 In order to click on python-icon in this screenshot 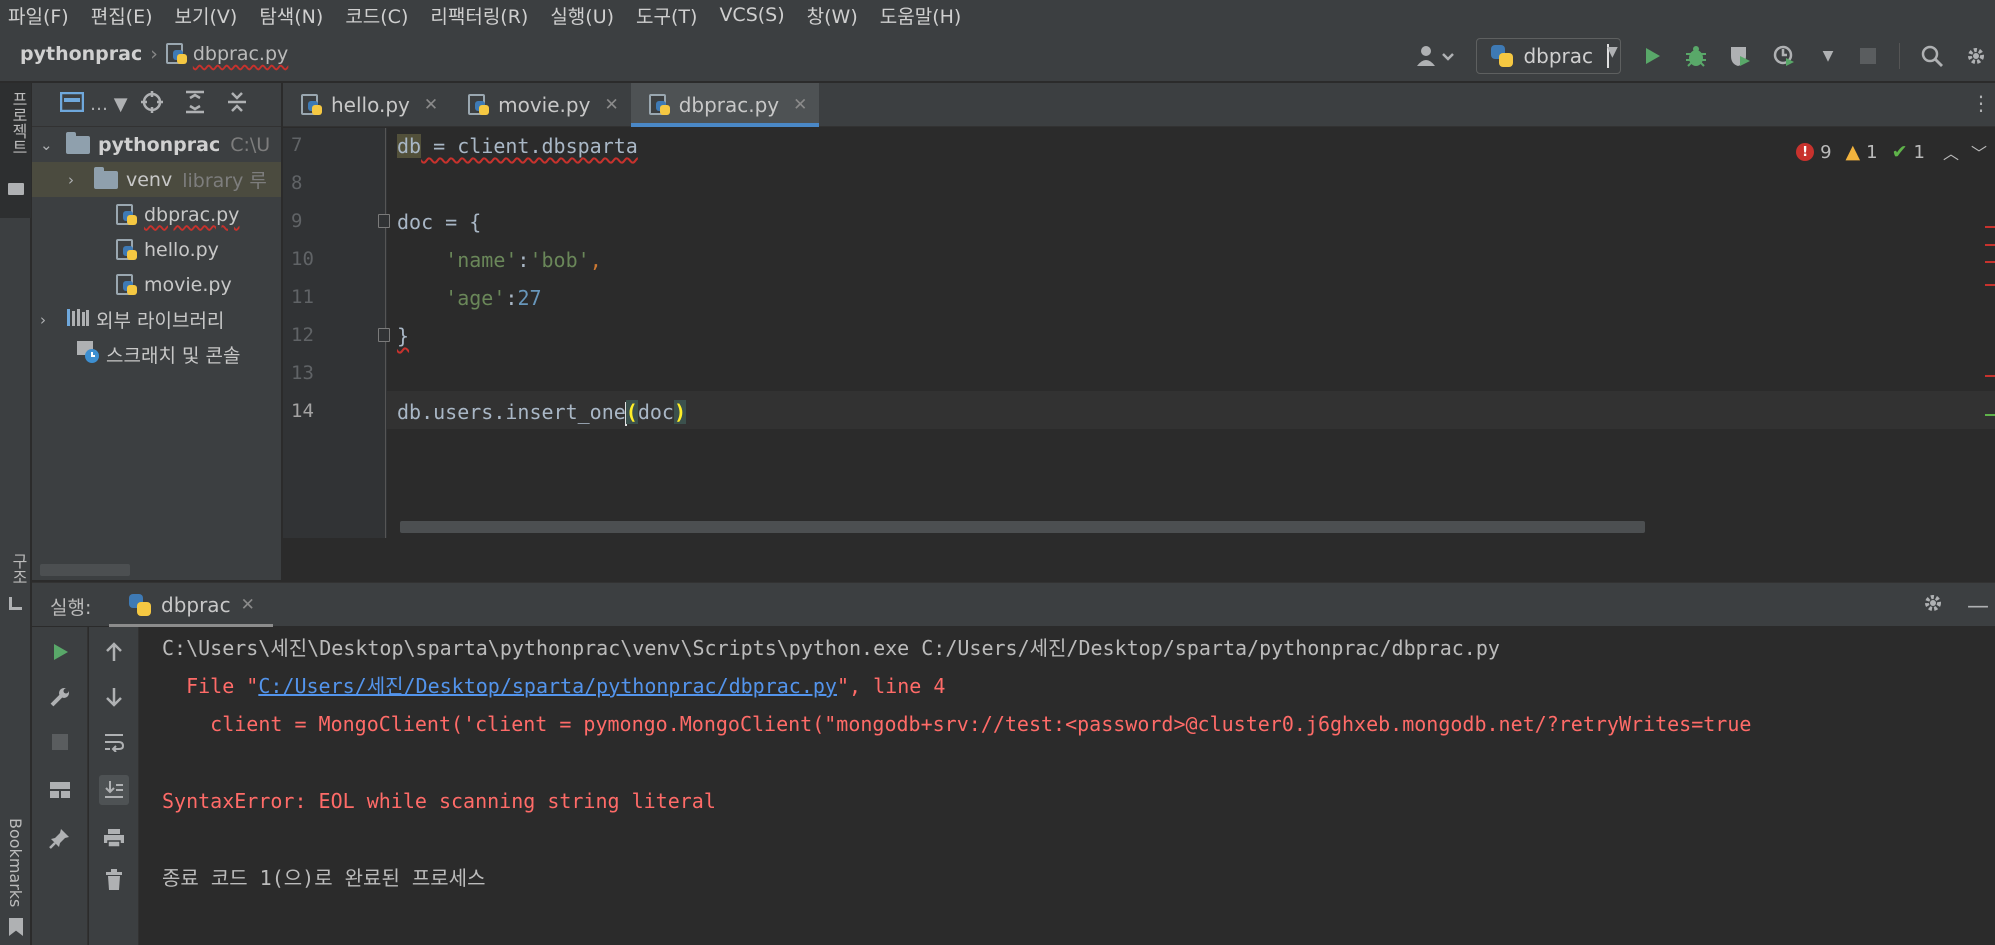, I will do `click(1502, 56)`.